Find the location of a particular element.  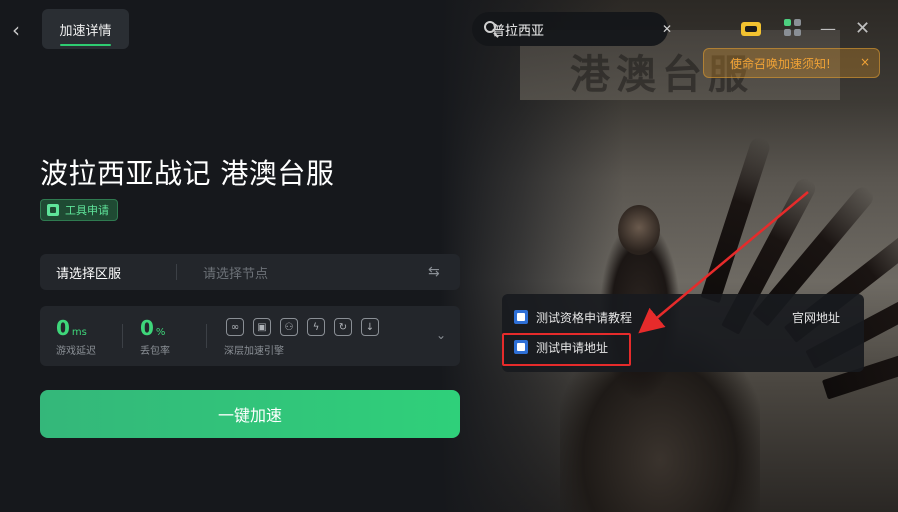

window-close-button: ✕ is located at coordinates (863, 29).